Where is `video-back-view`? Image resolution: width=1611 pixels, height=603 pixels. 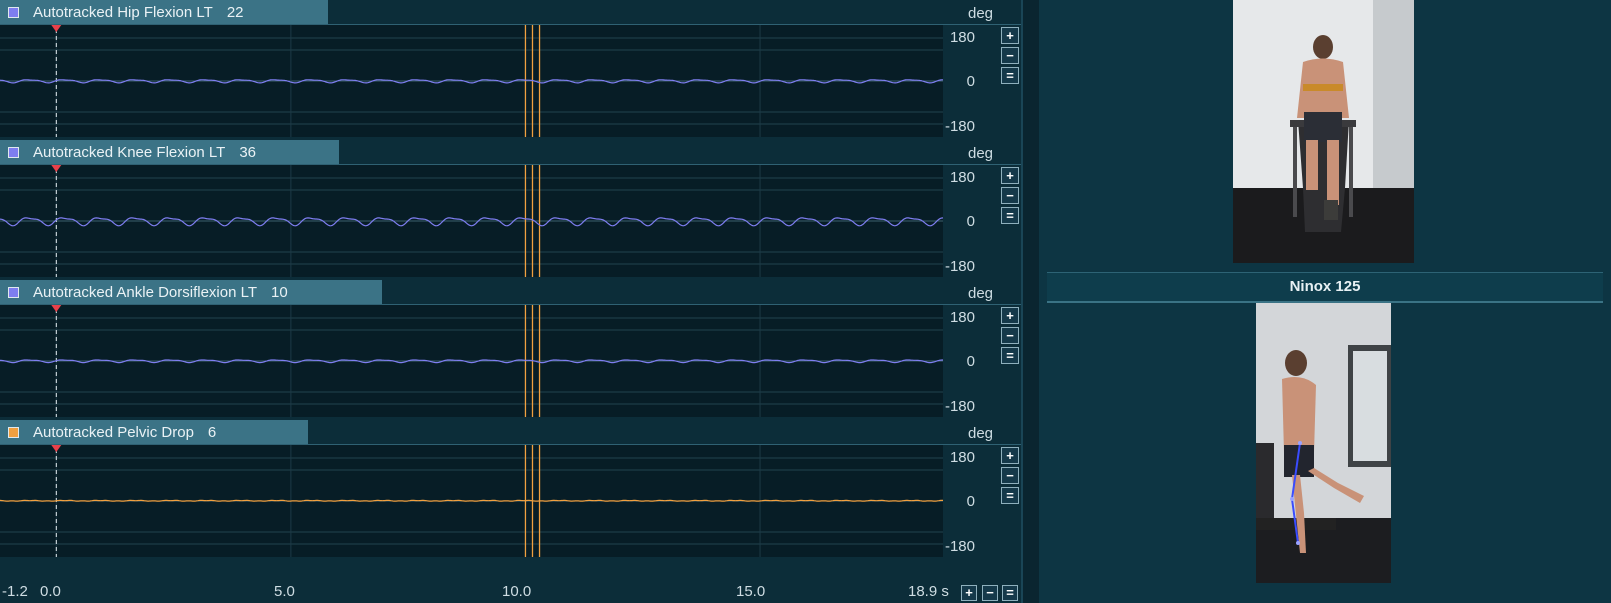
video-back-view is located at coordinates (1323, 131).